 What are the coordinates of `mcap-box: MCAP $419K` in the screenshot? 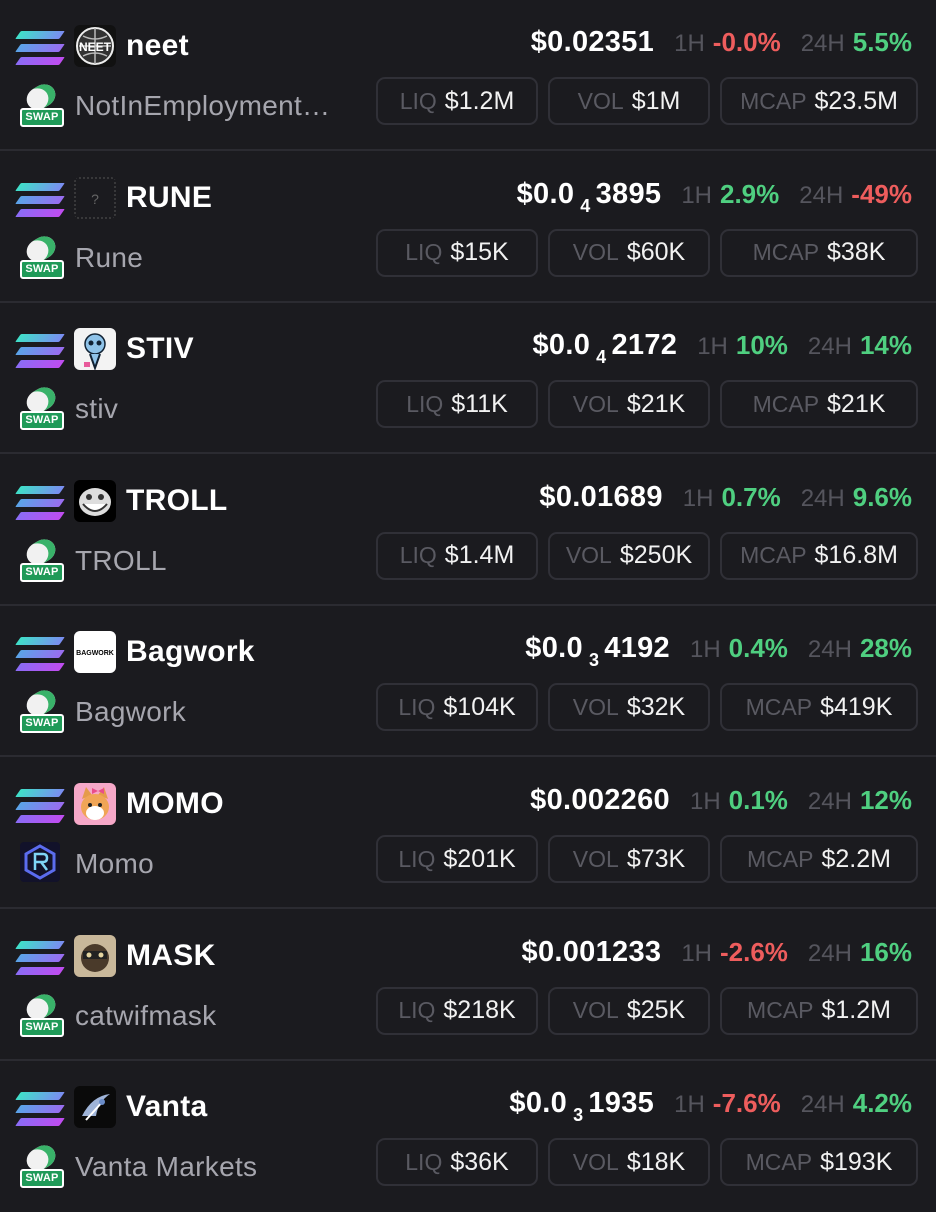 It's located at (819, 707).